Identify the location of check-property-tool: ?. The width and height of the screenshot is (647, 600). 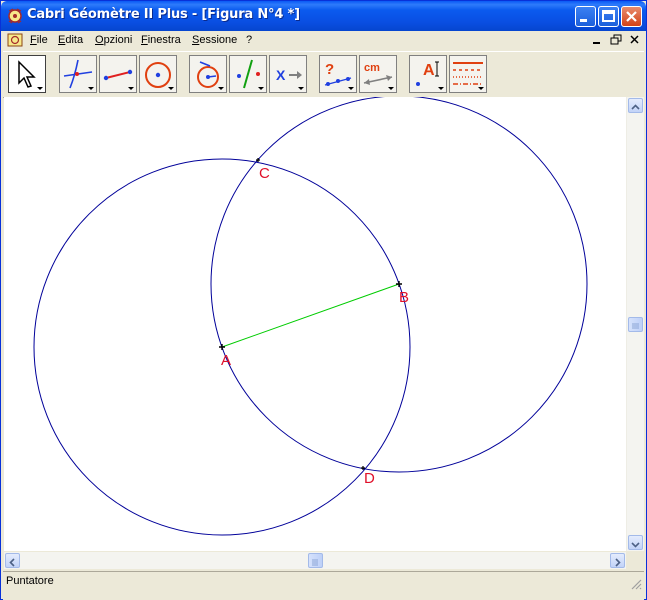
(338, 74).